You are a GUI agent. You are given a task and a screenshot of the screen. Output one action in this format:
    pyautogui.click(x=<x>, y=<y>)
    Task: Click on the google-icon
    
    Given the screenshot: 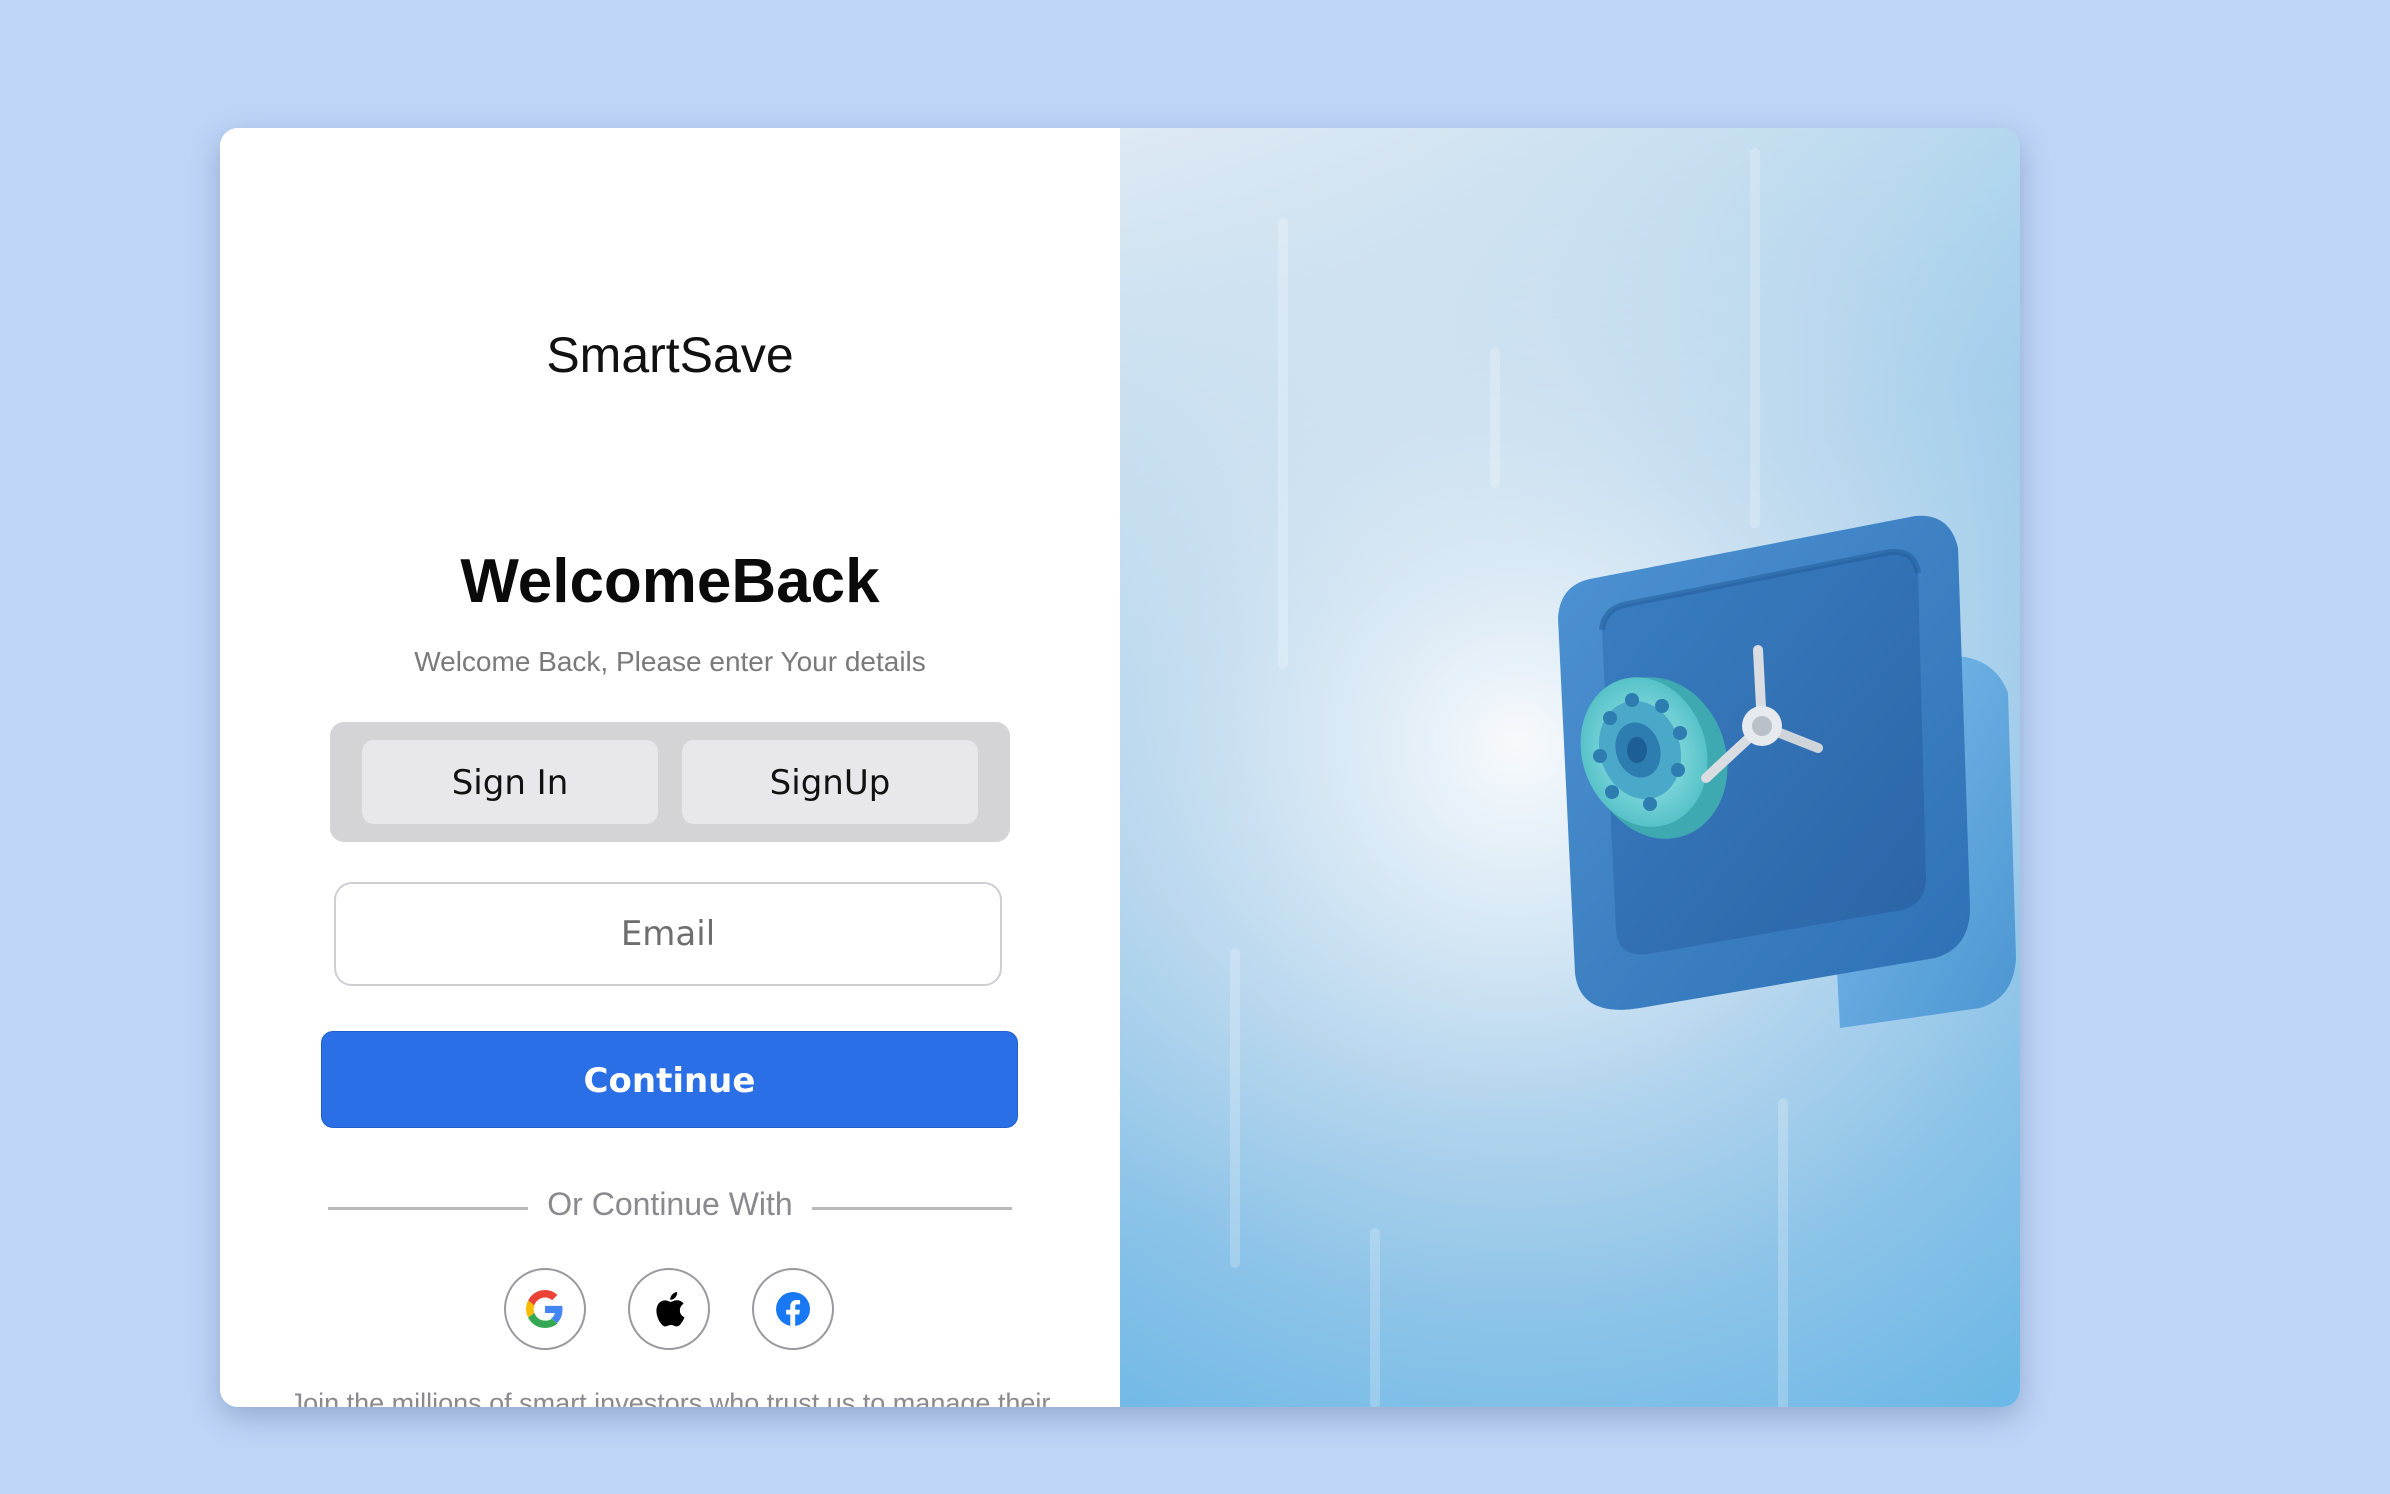 What is the action you would take?
    pyautogui.click(x=544, y=1309)
    